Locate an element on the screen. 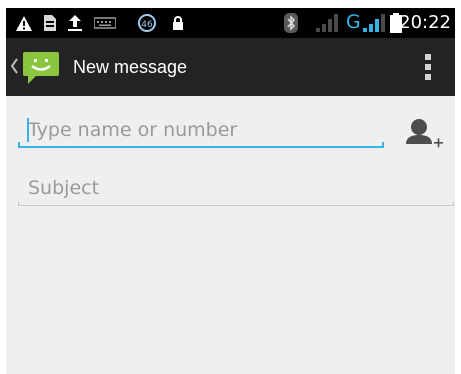  recipient-field is located at coordinates (201, 130).